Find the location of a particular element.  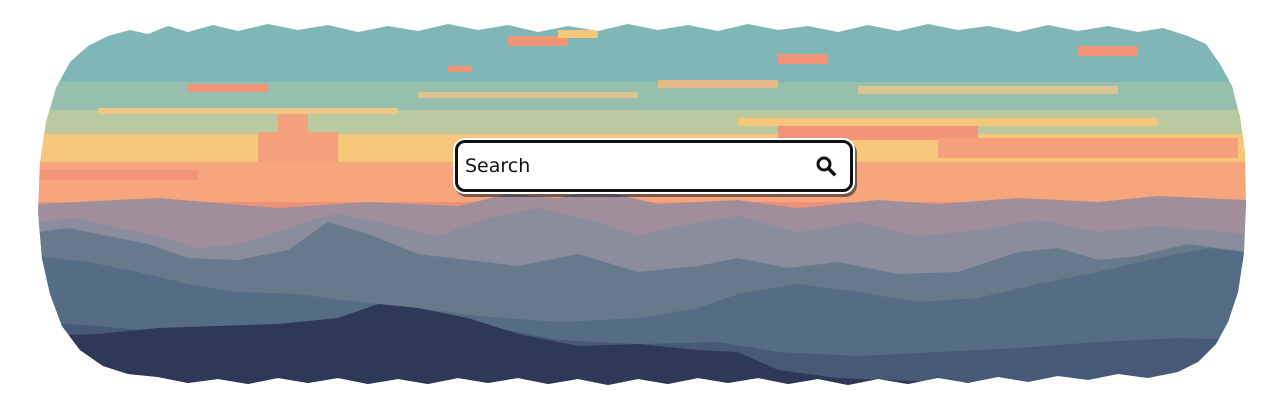

magnifier-icon is located at coordinates (826, 166).